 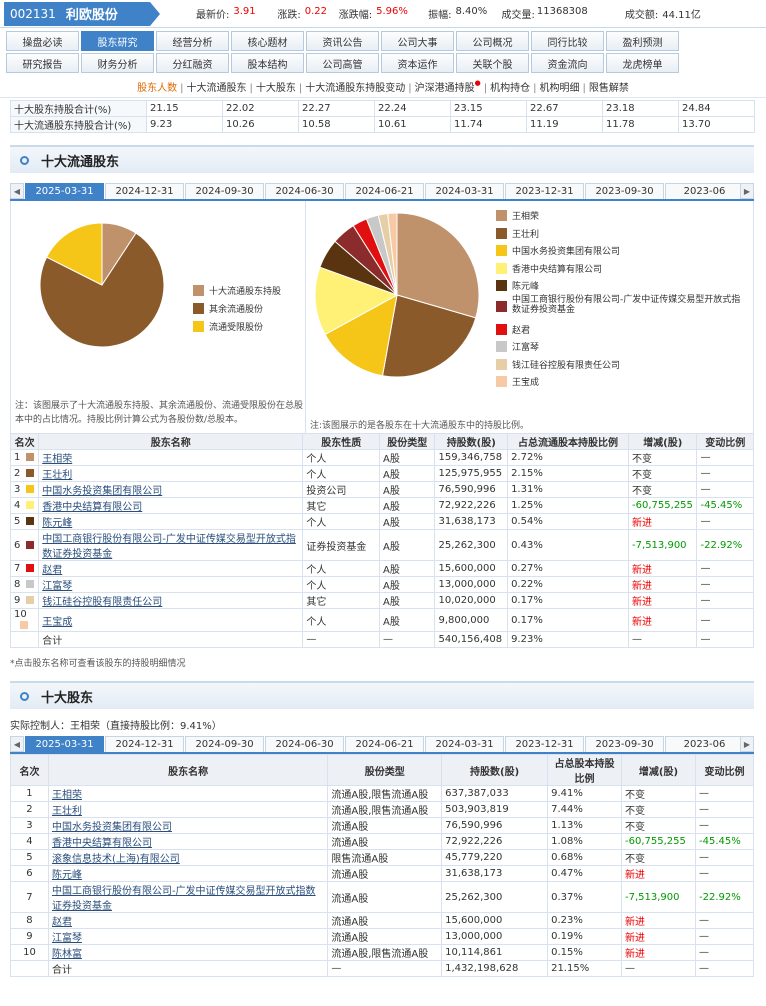 What do you see at coordinates (492, 41) in the screenshot?
I see `tab-tabrow1-6: 公司概况` at bounding box center [492, 41].